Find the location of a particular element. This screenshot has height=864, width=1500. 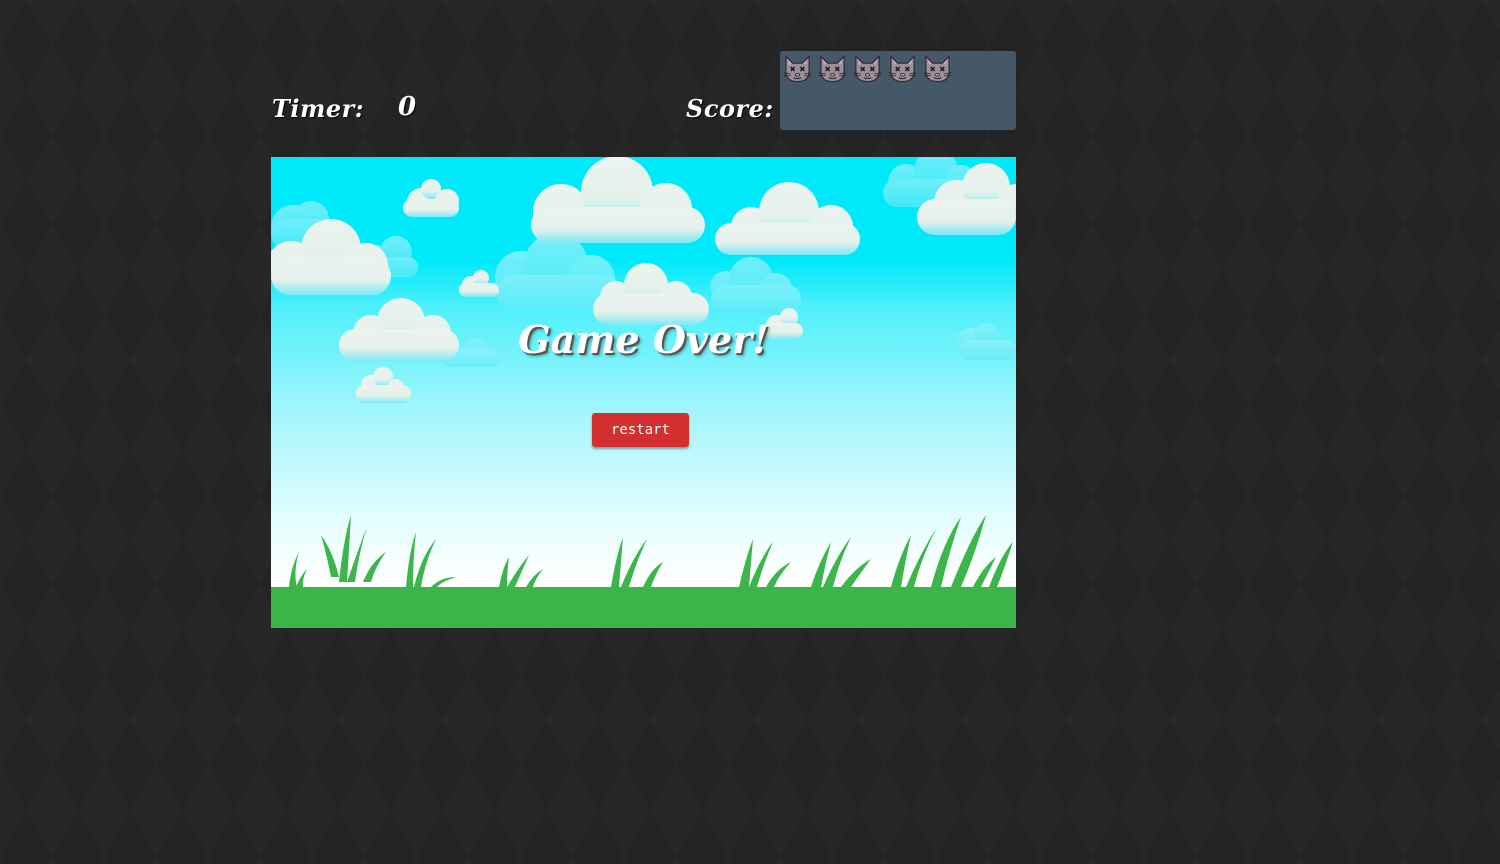

timer-value: 0 is located at coordinates (407, 107).